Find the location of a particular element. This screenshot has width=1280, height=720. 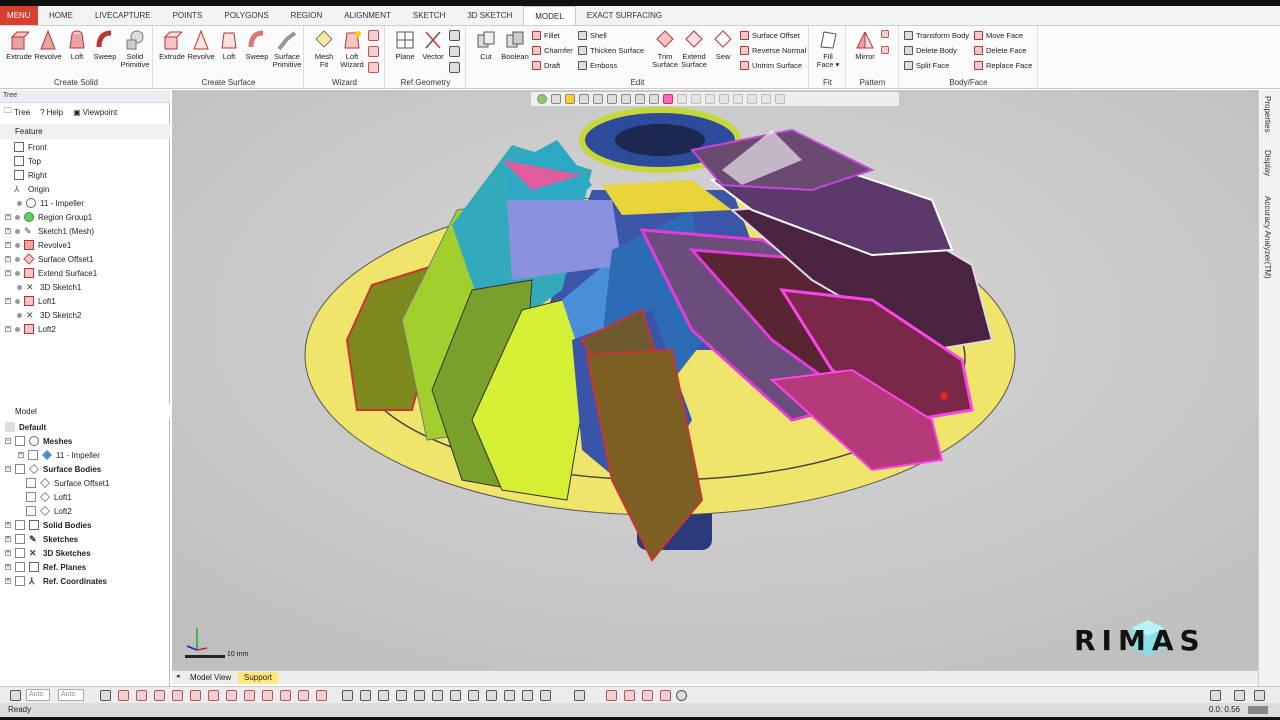

mesh-fit-button: Mesh Fit is located at coordinates (324, 52).